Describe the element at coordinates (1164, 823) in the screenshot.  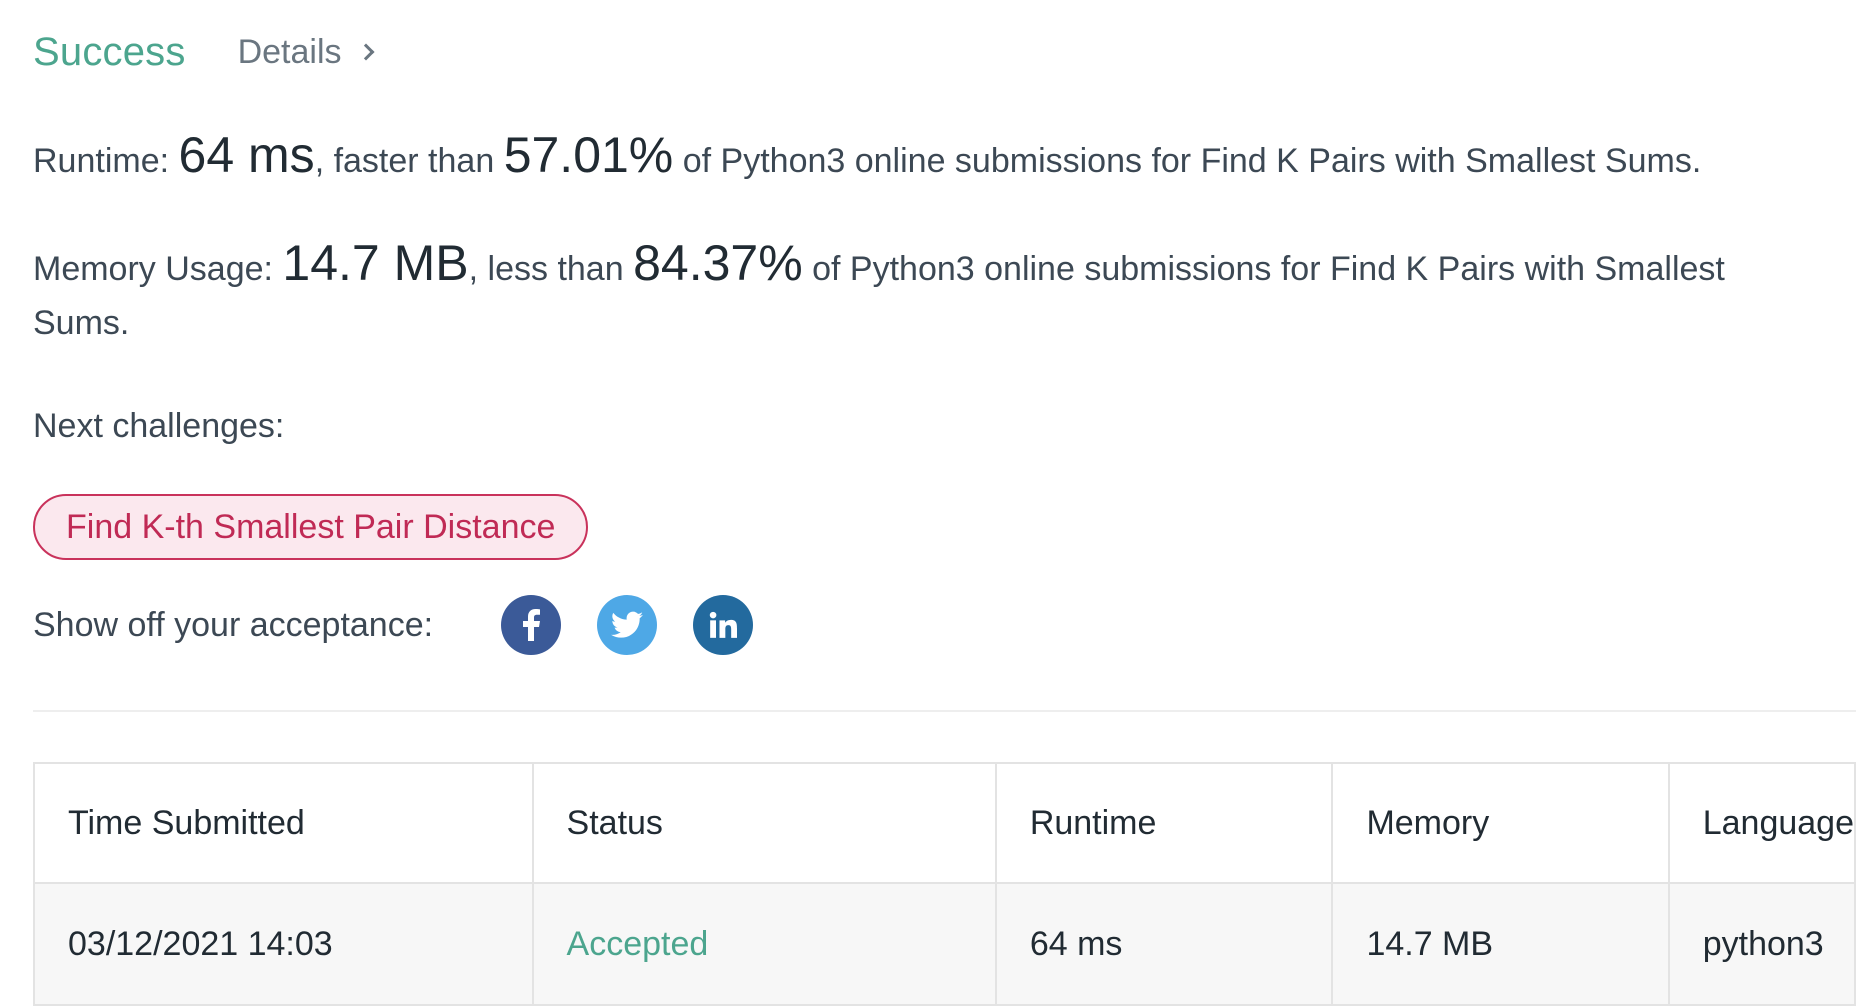
I see `column-header: Runtime` at that location.